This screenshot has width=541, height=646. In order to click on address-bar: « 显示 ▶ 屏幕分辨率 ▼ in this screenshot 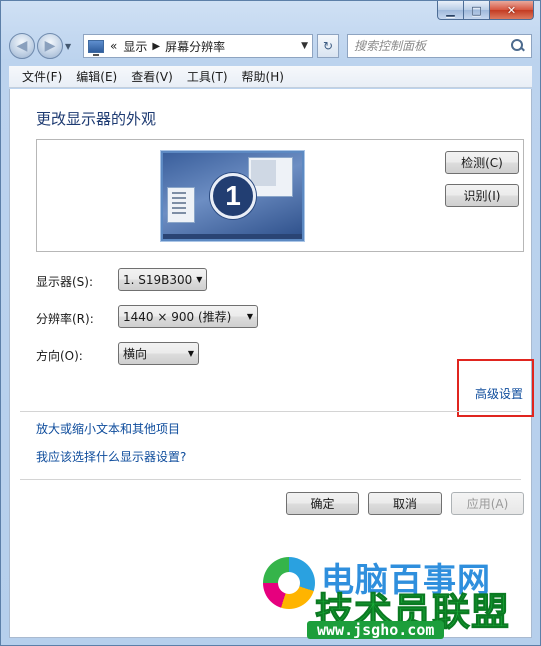, I will do `click(198, 46)`.